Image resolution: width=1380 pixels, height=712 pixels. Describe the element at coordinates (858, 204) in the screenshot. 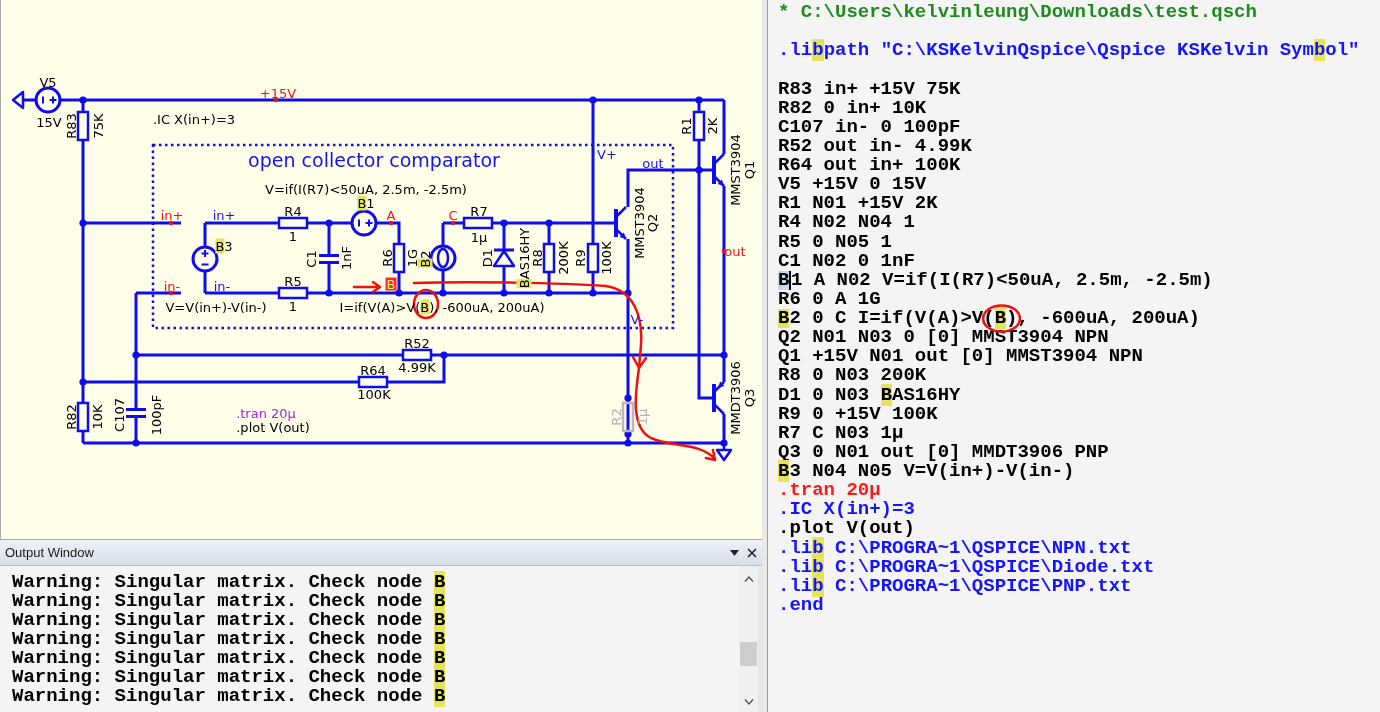

I see `netlist-line: R1 N01 +15V 2K` at that location.